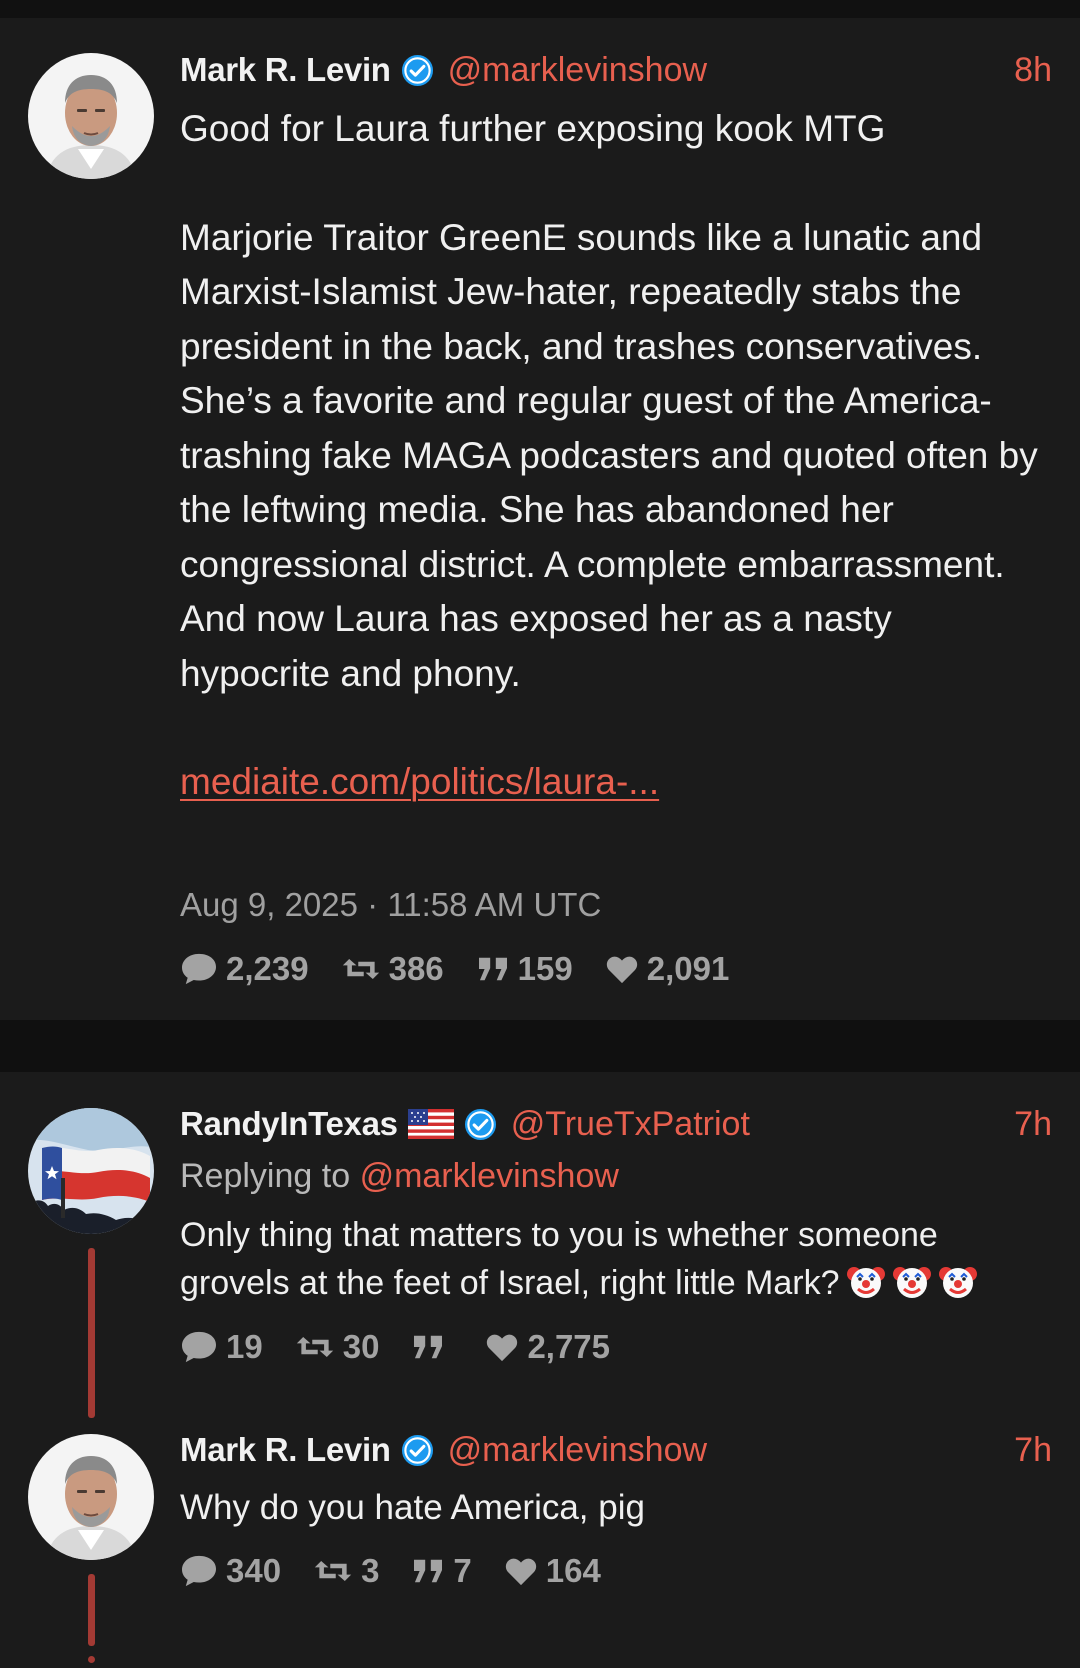 Image resolution: width=1080 pixels, height=1668 pixels. What do you see at coordinates (569, 1346) in the screenshot?
I see `like-count: 2,775` at bounding box center [569, 1346].